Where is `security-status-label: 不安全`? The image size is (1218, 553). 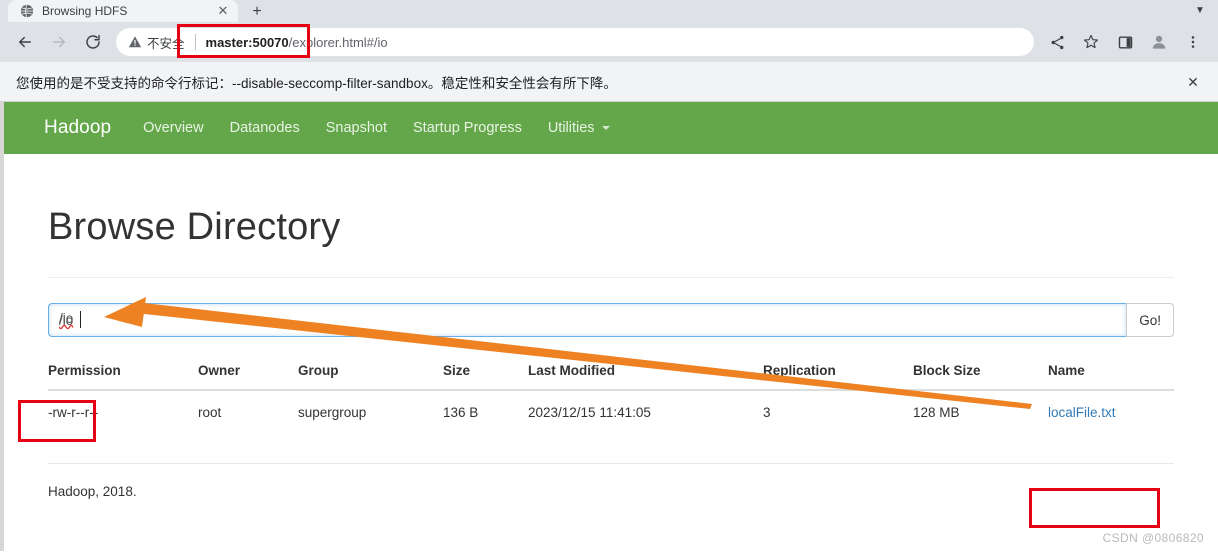
security-status-label: 不安全 is located at coordinates (166, 43).